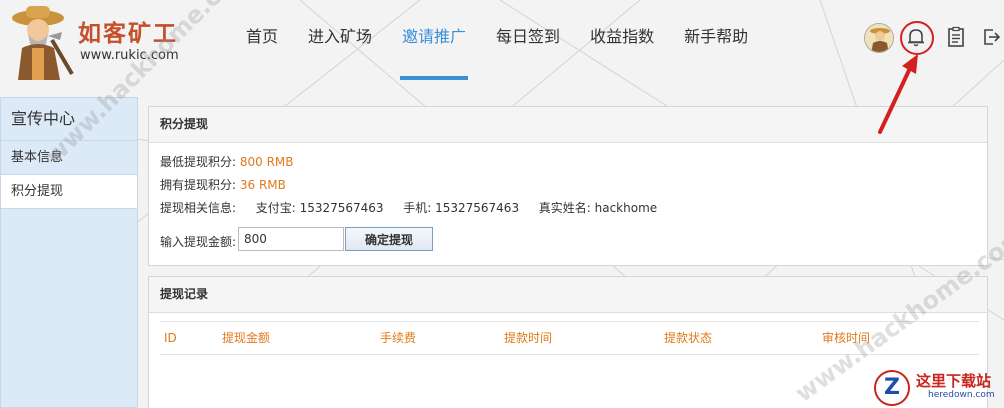 The width and height of the screenshot is (1004, 408). I want to click on logo-url: www.rukic.com, so click(129, 55).